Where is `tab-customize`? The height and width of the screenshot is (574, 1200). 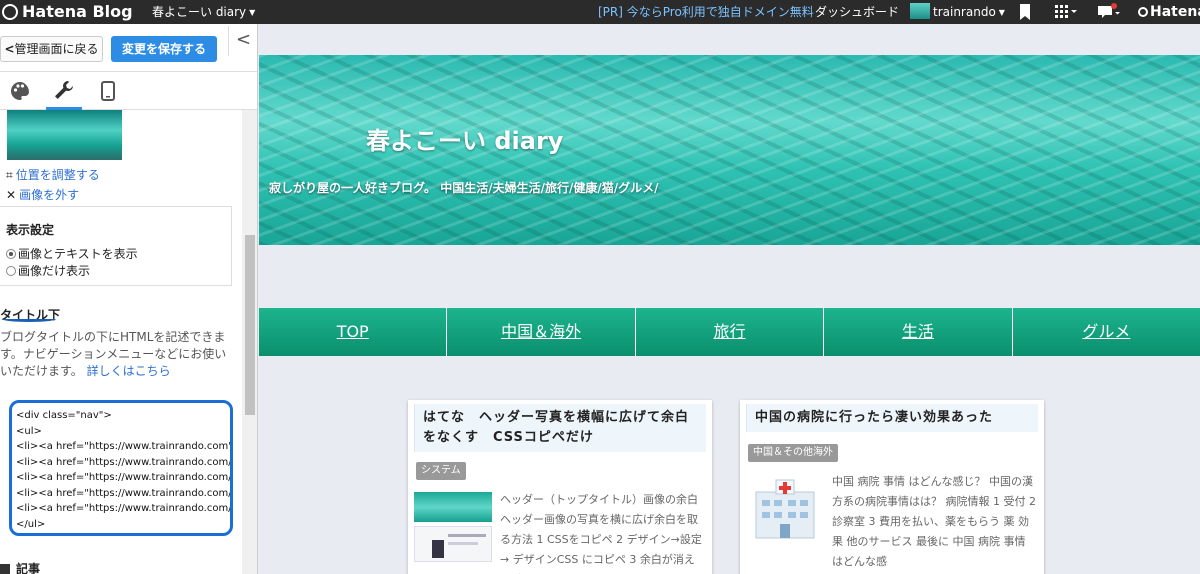 tab-customize is located at coordinates (64, 91).